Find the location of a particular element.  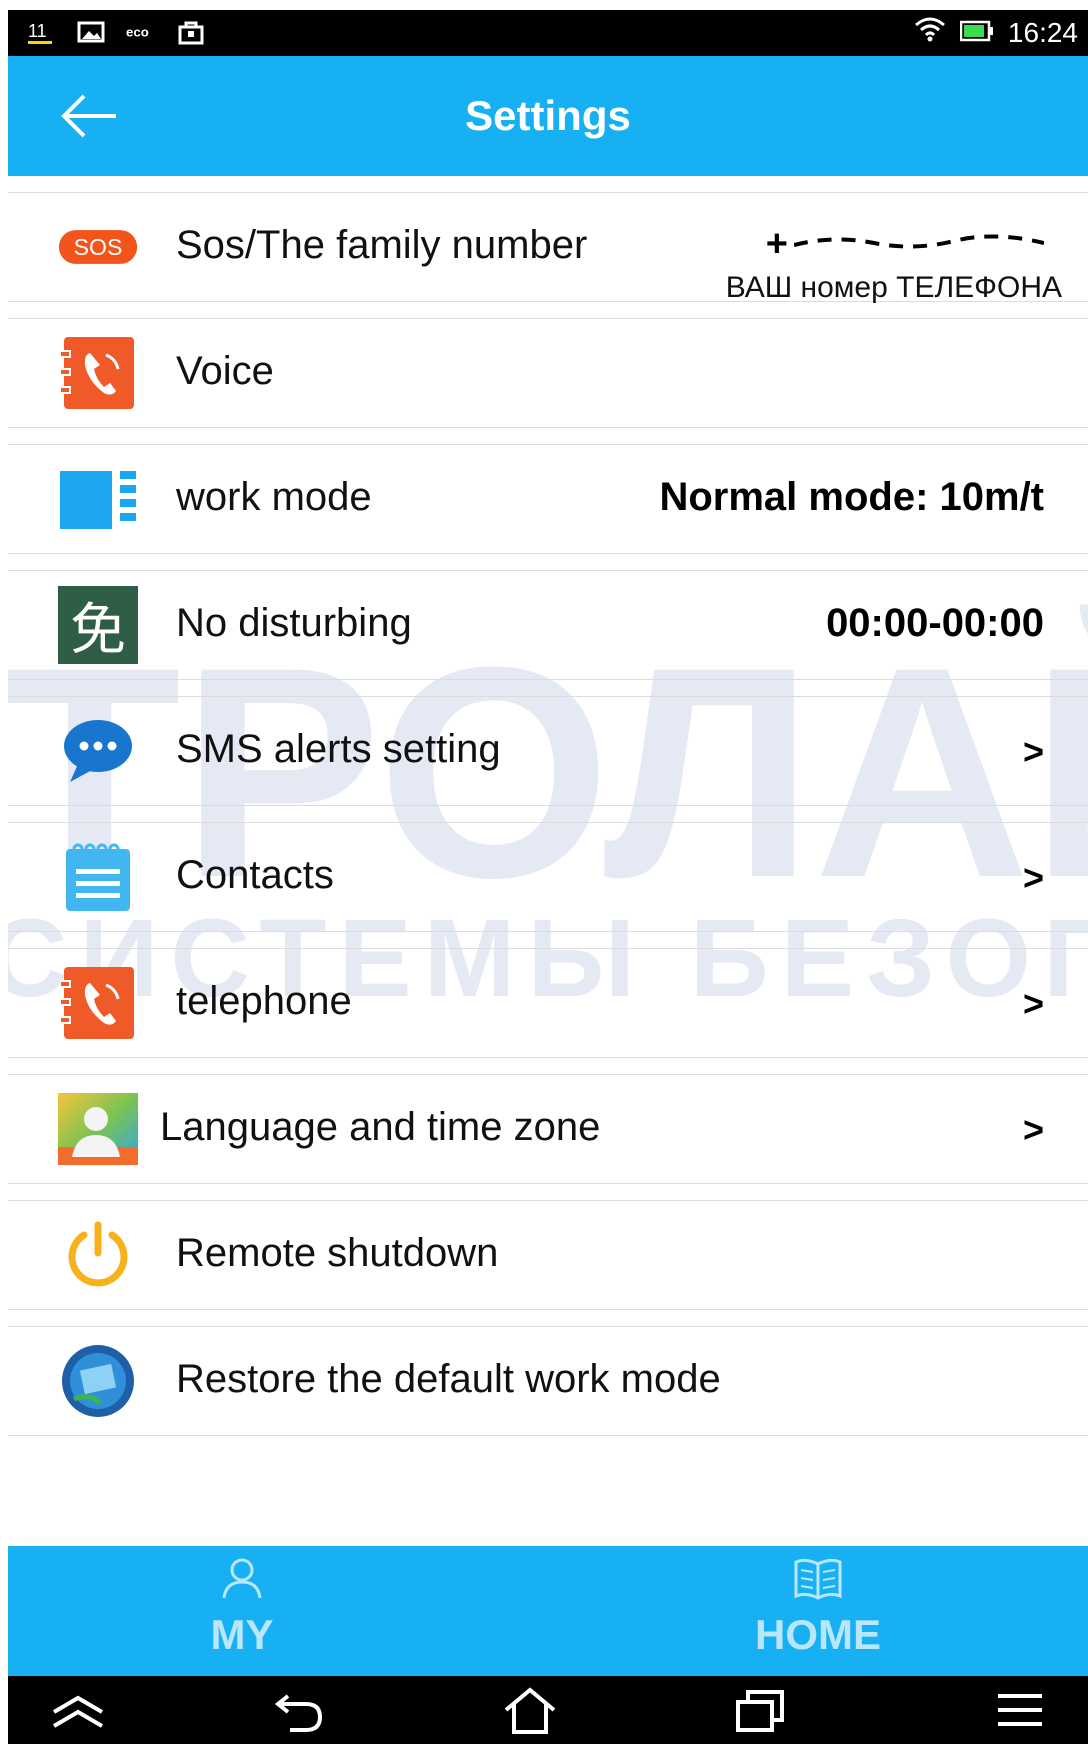

menu-button is located at coordinates (1020, 1711).